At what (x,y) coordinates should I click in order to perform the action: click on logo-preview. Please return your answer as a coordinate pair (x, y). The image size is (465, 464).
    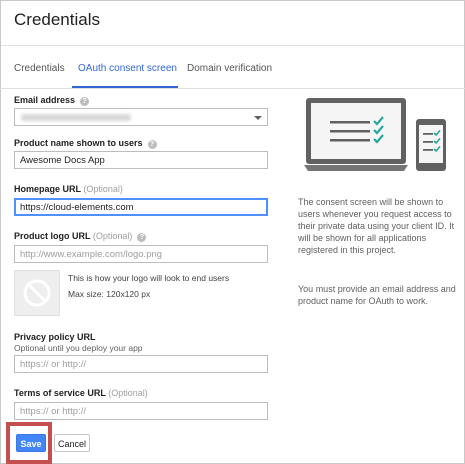
    Looking at the image, I should click on (37, 293).